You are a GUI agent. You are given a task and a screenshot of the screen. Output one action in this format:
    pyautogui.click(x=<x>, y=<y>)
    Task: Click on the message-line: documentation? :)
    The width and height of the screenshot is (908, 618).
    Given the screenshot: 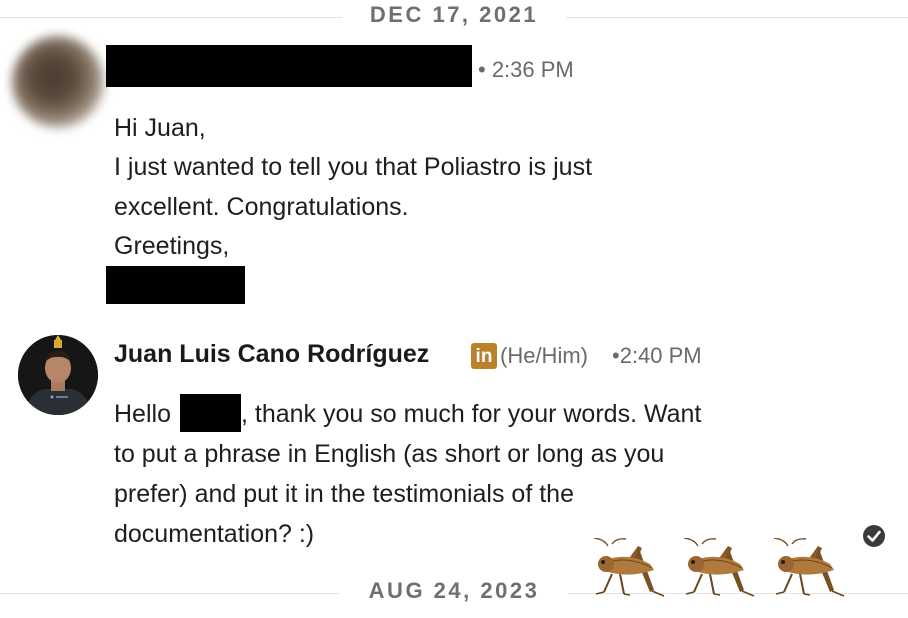 What is the action you would take?
    pyautogui.click(x=214, y=534)
    